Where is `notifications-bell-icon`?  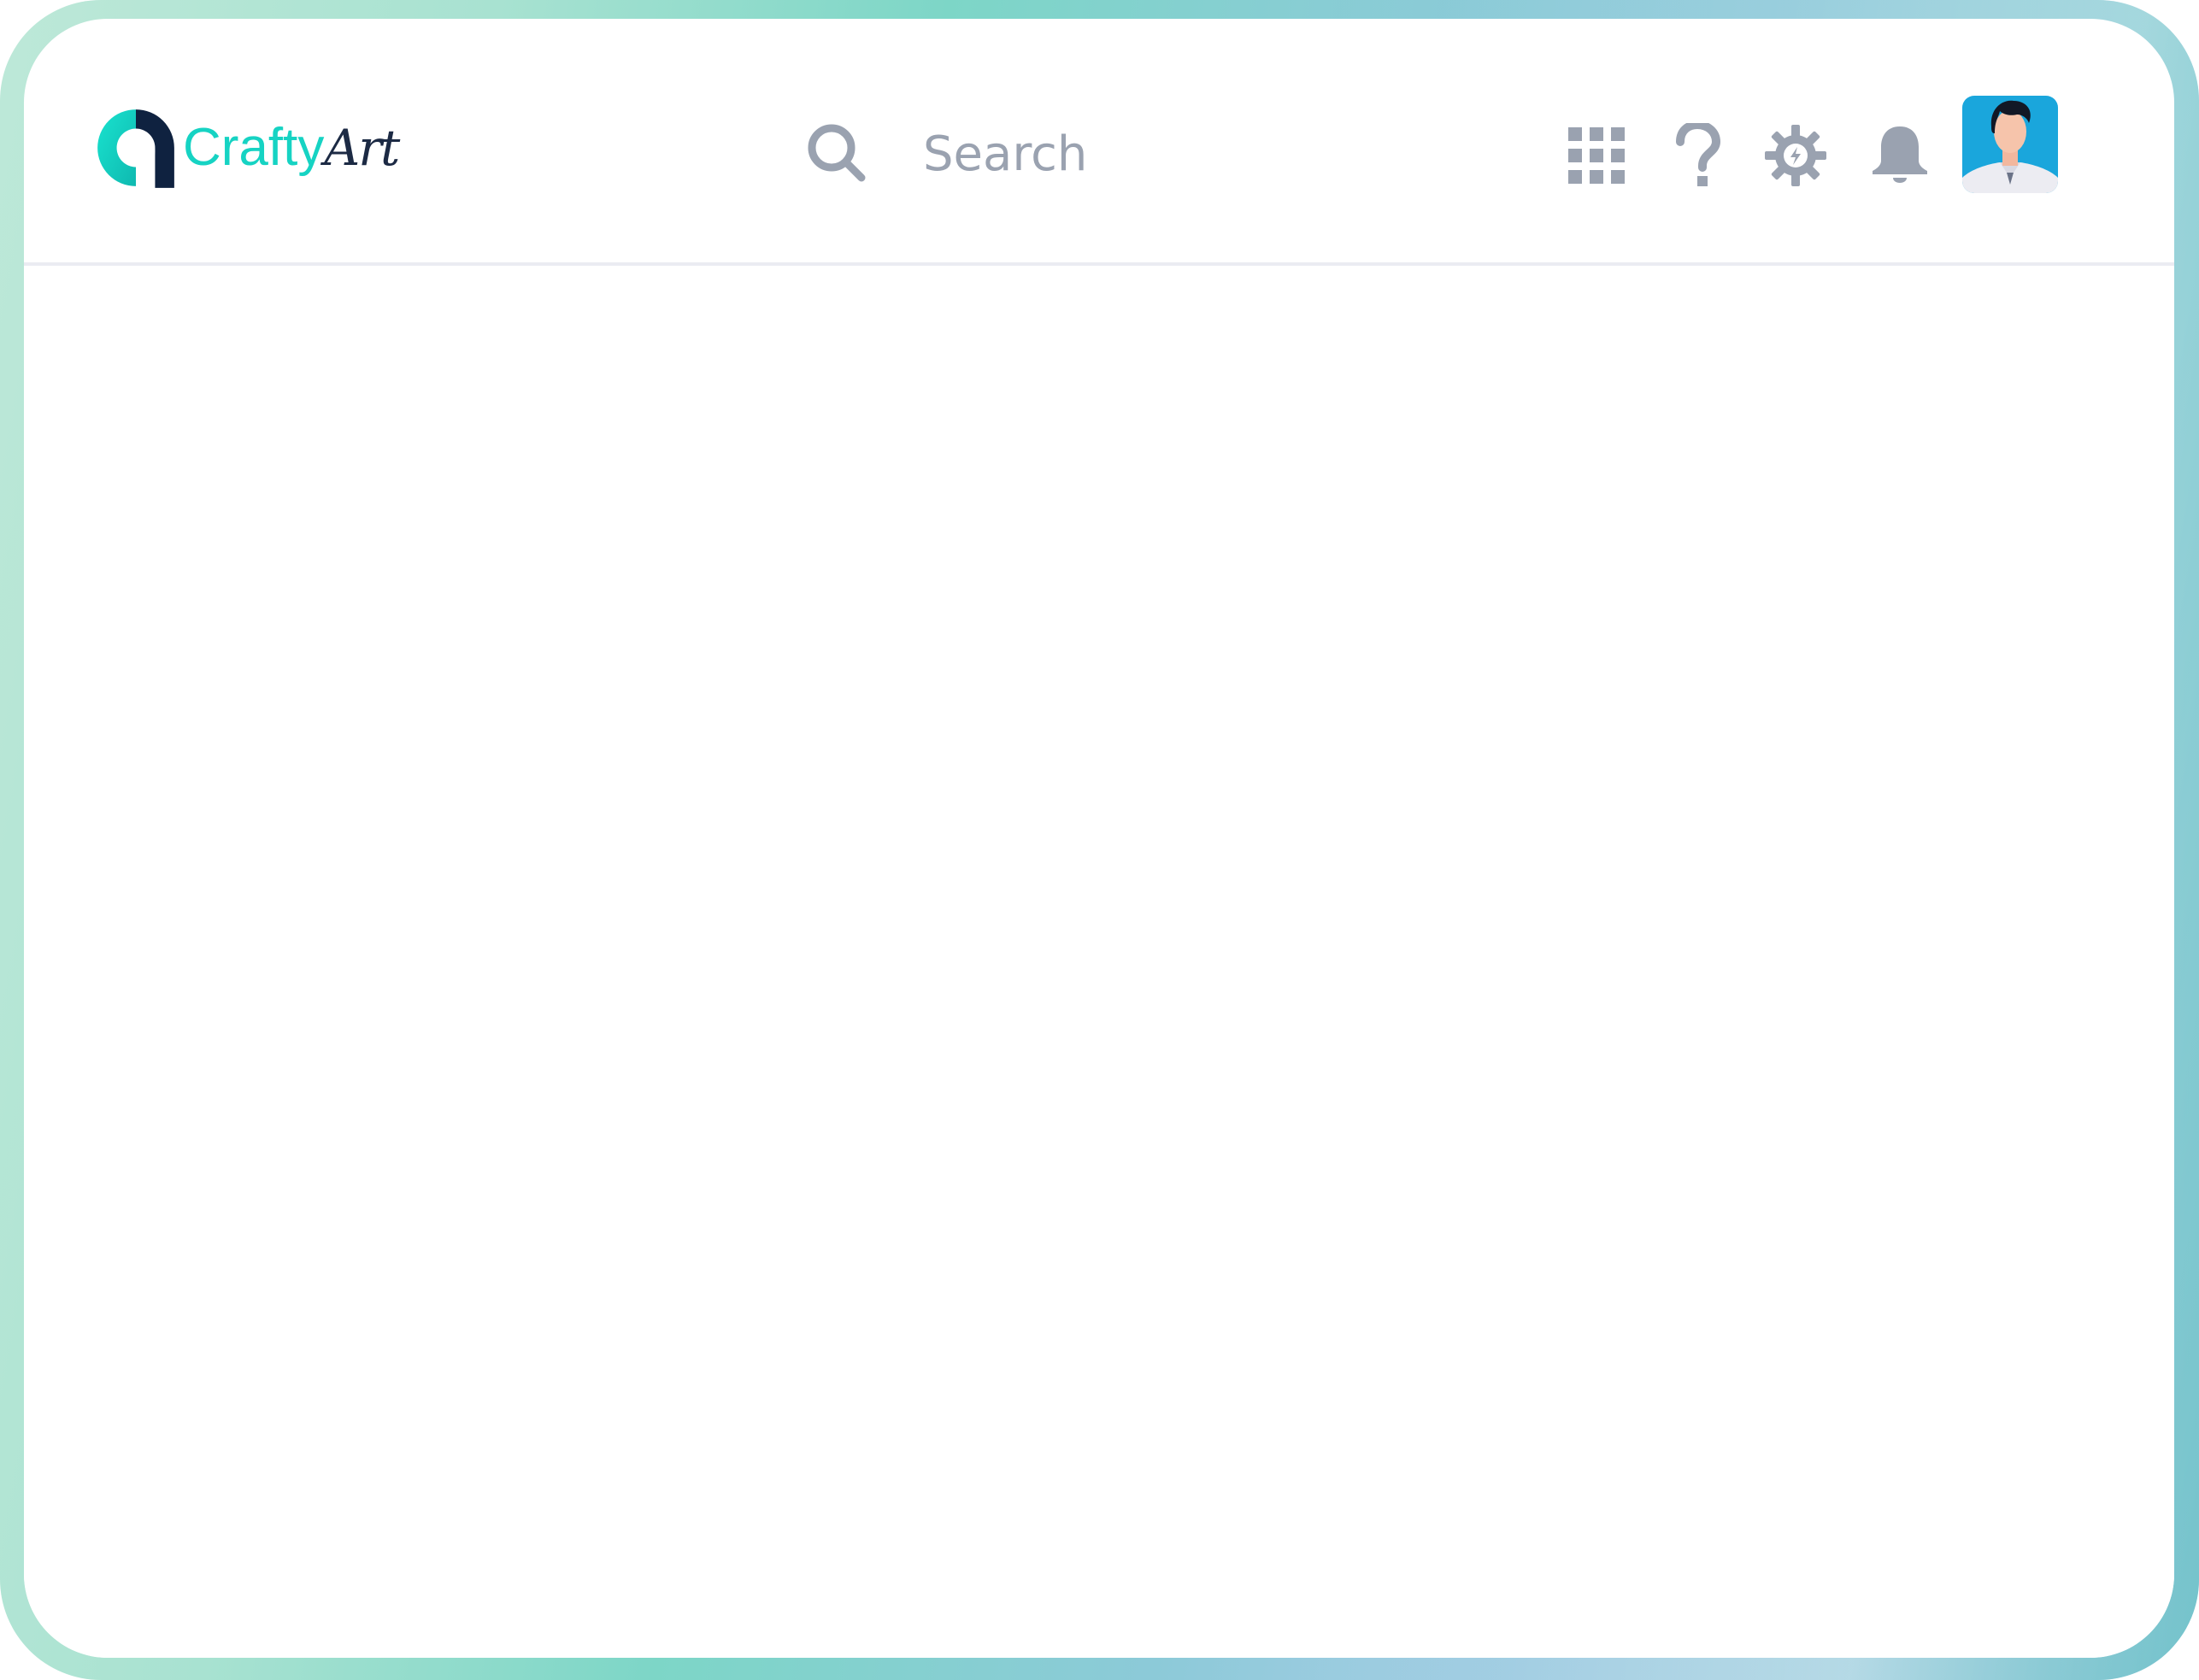 notifications-bell-icon is located at coordinates (1900, 154).